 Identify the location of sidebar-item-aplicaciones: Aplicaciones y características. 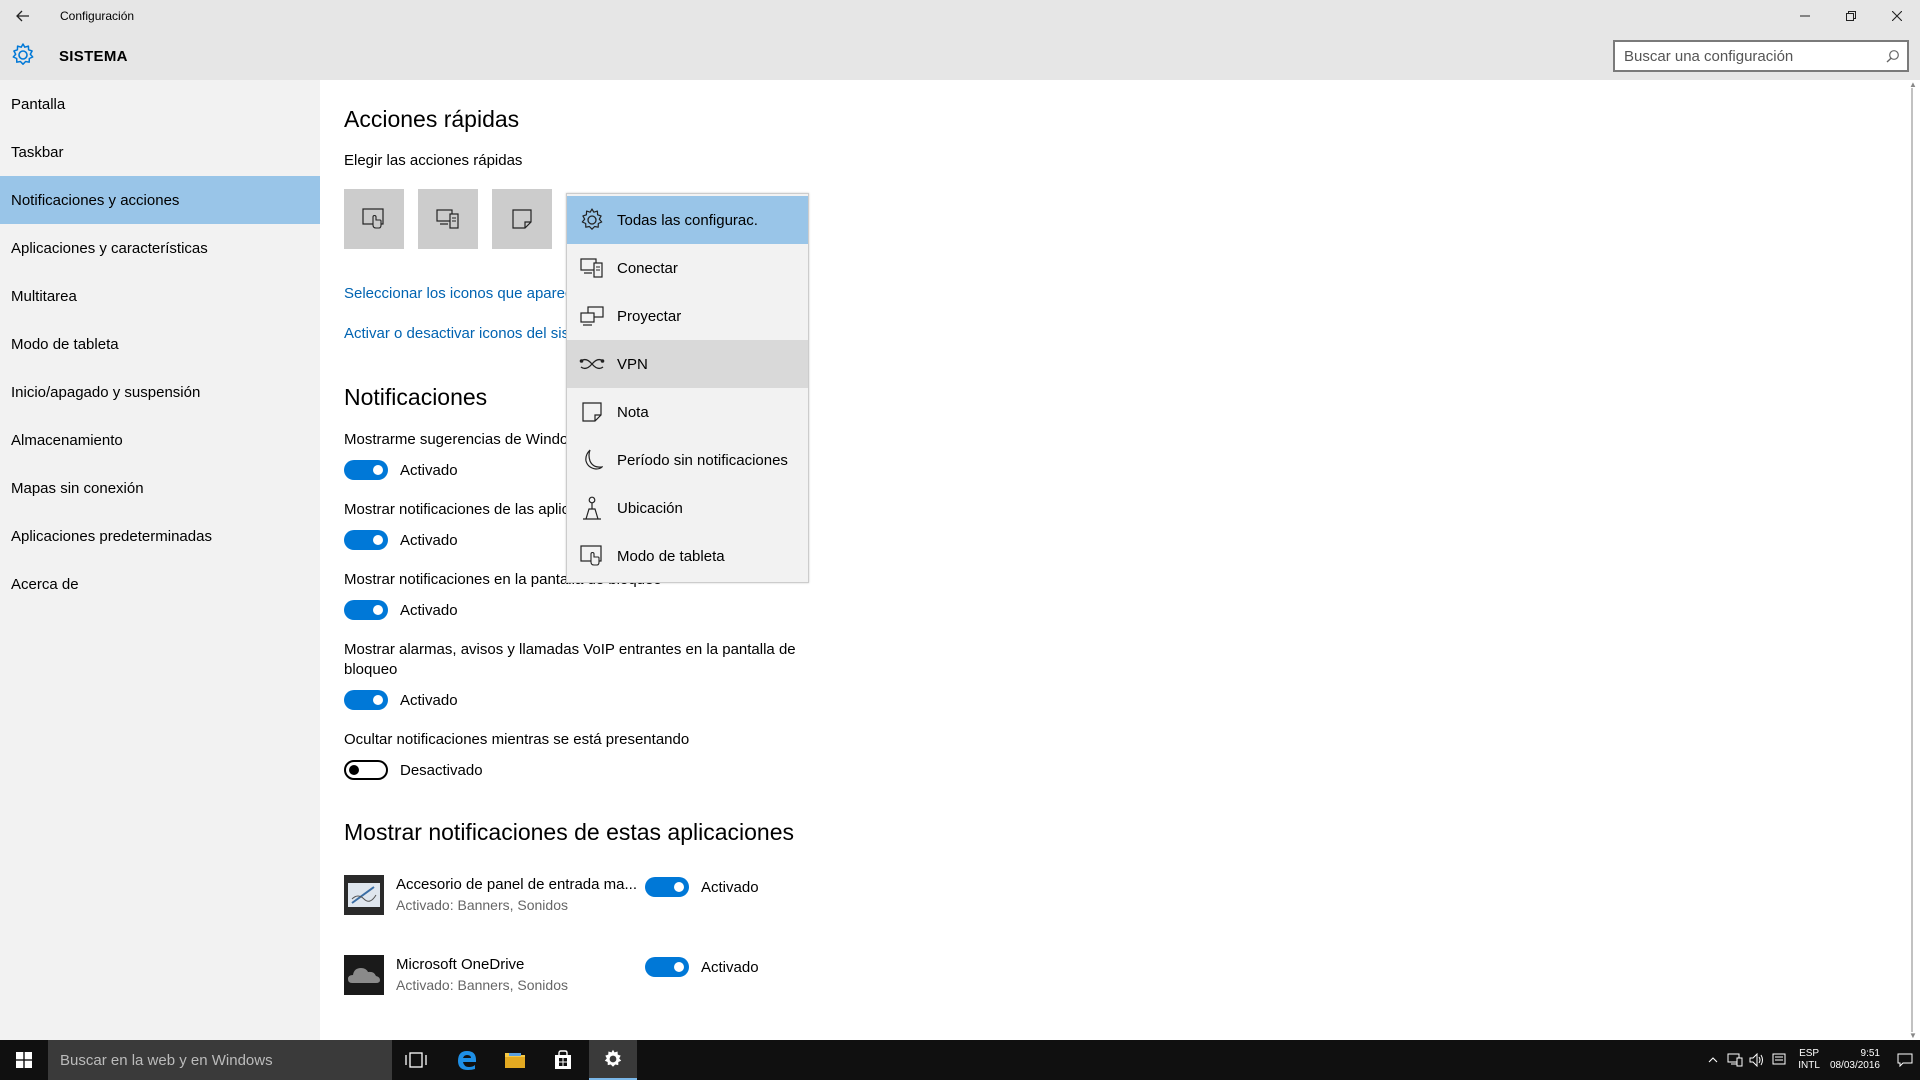
(160, 248).